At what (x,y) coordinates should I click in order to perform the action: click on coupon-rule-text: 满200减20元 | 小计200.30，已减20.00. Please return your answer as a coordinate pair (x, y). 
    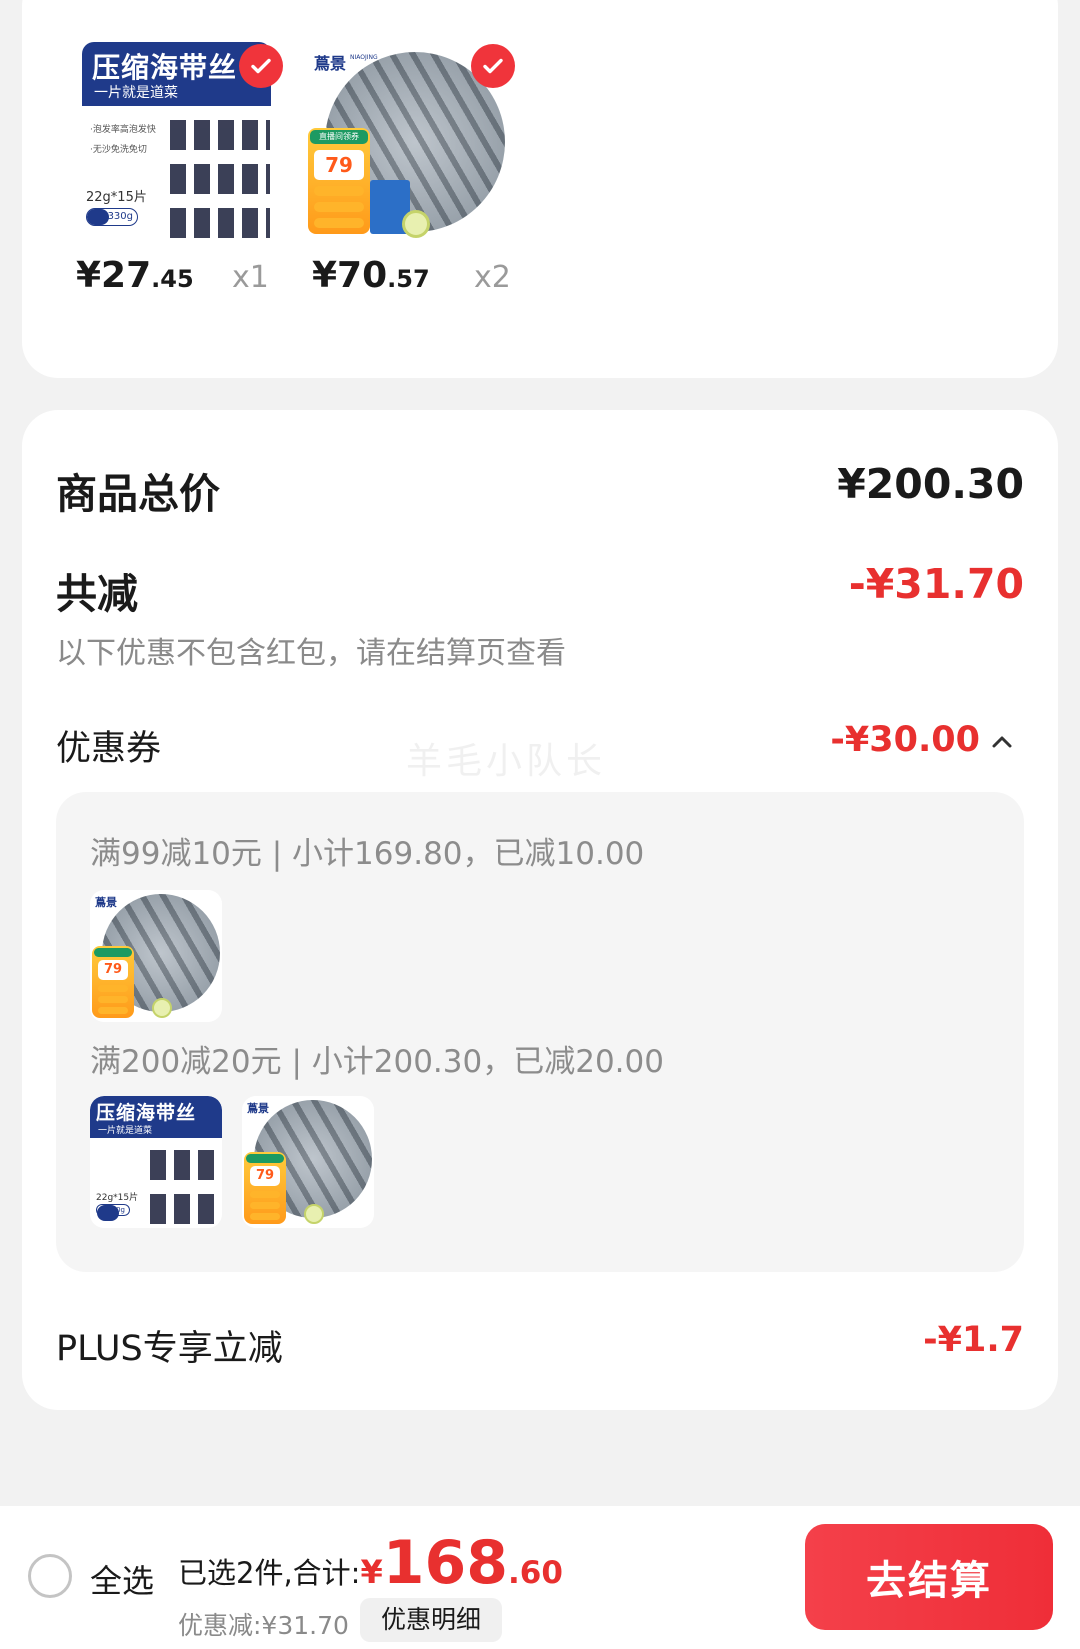
    Looking at the image, I should click on (377, 1062).